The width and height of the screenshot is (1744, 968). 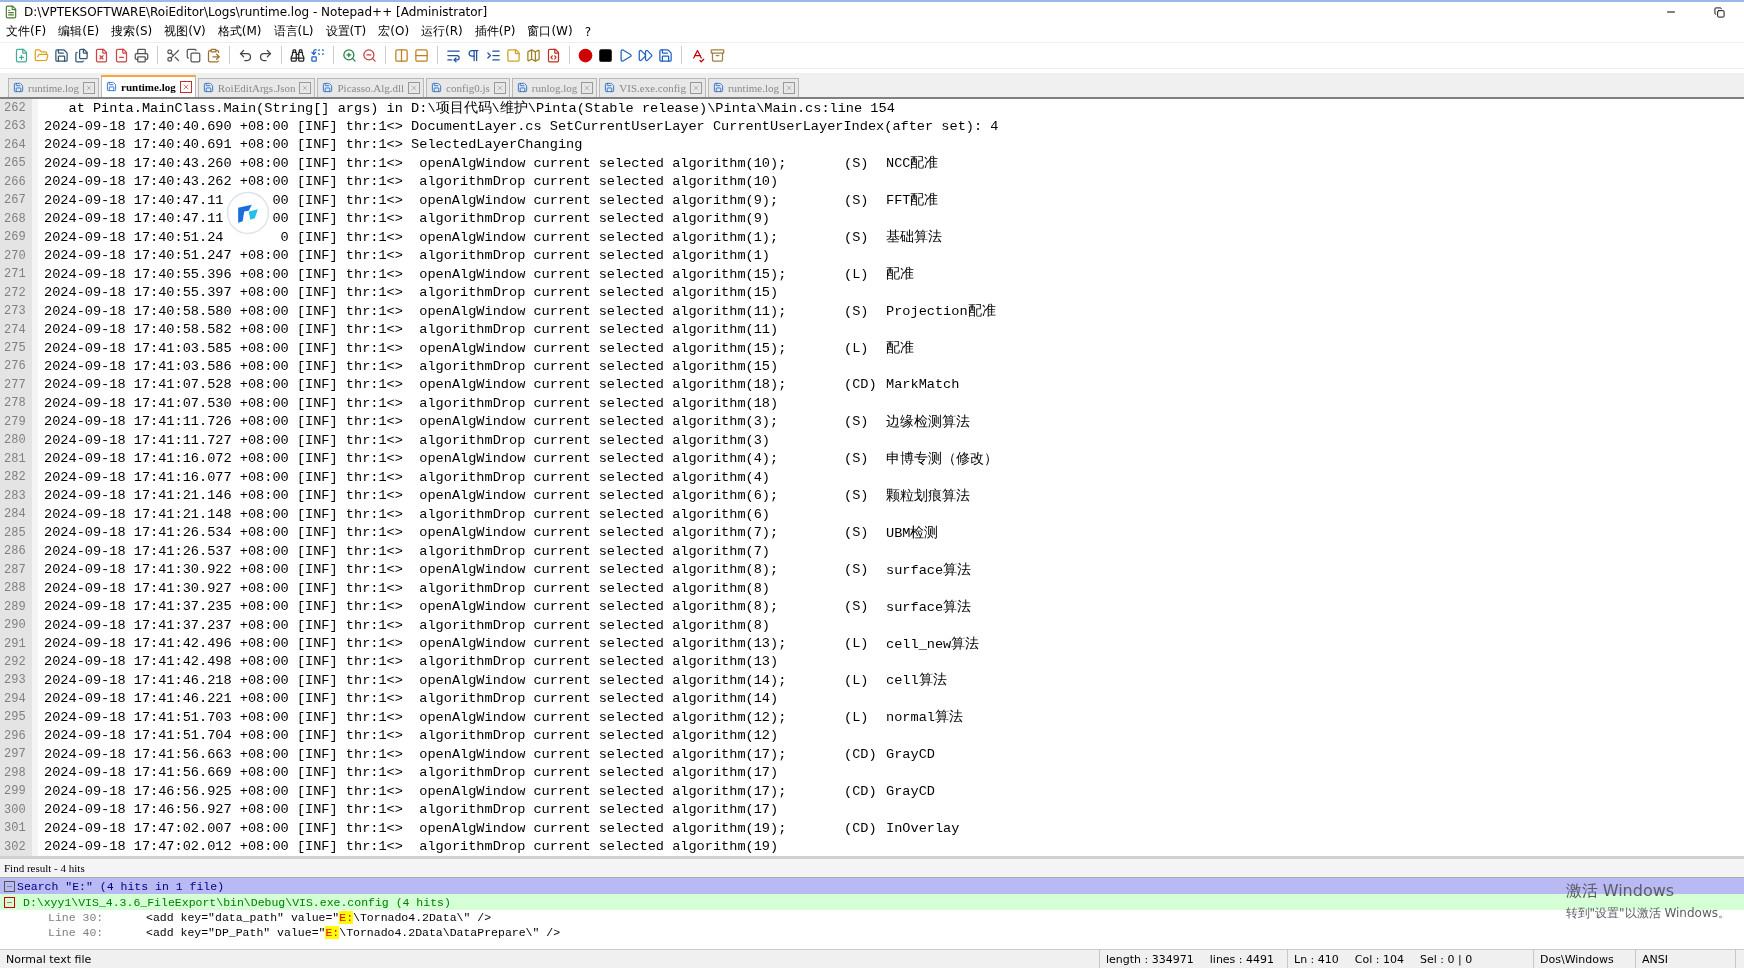 I want to click on rows-icon, so click(x=421, y=55).